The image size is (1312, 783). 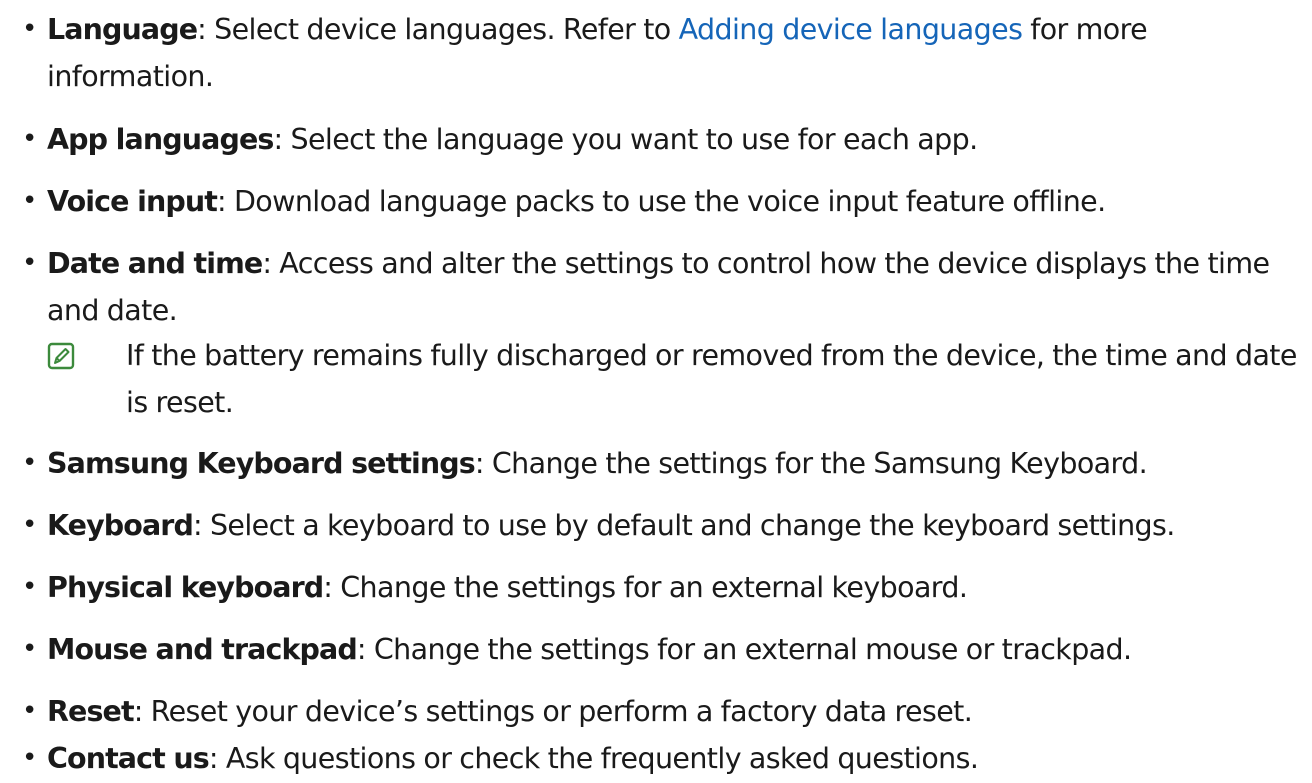 What do you see at coordinates (132, 201) in the screenshot?
I see `item-term: Voice input` at bounding box center [132, 201].